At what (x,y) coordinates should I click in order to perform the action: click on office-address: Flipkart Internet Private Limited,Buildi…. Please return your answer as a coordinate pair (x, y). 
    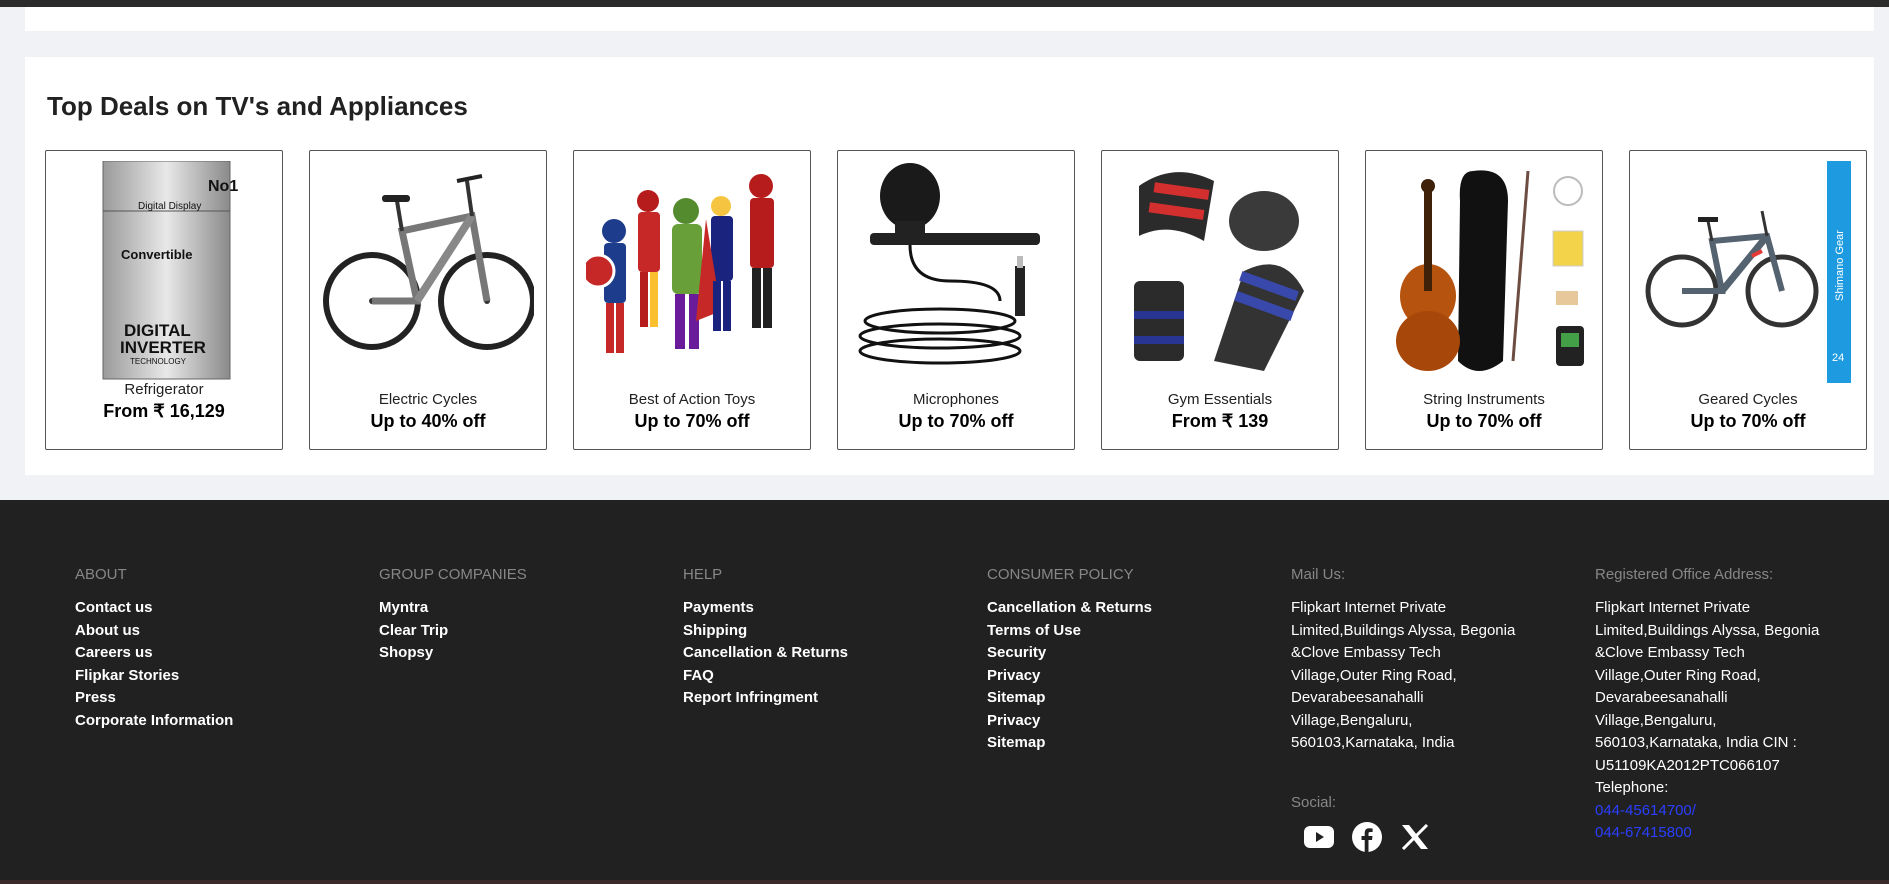
    Looking at the image, I should click on (1707, 697).